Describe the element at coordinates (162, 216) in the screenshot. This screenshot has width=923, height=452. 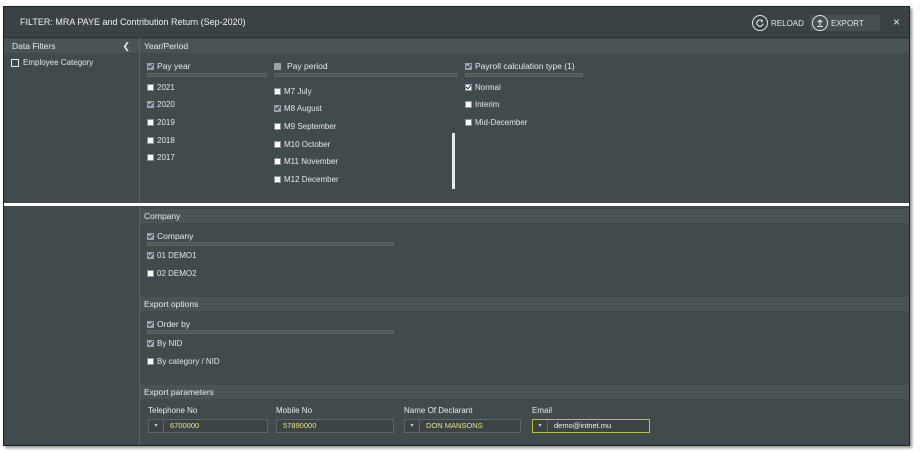
I see `section-title: Company` at that location.